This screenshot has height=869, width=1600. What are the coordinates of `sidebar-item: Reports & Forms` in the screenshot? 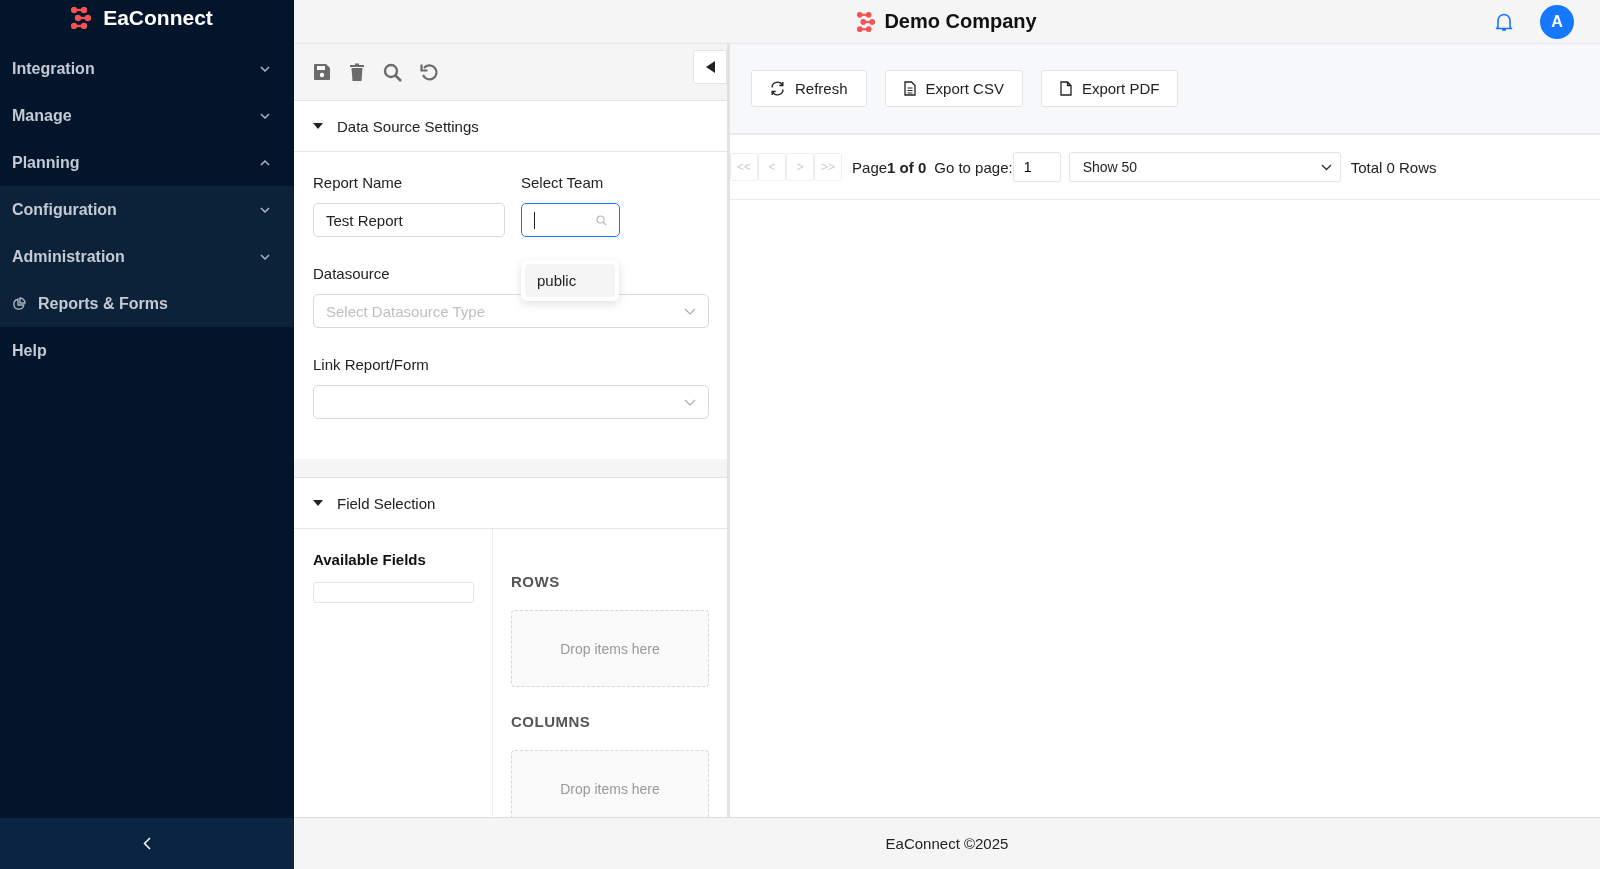 It's located at (147, 303).